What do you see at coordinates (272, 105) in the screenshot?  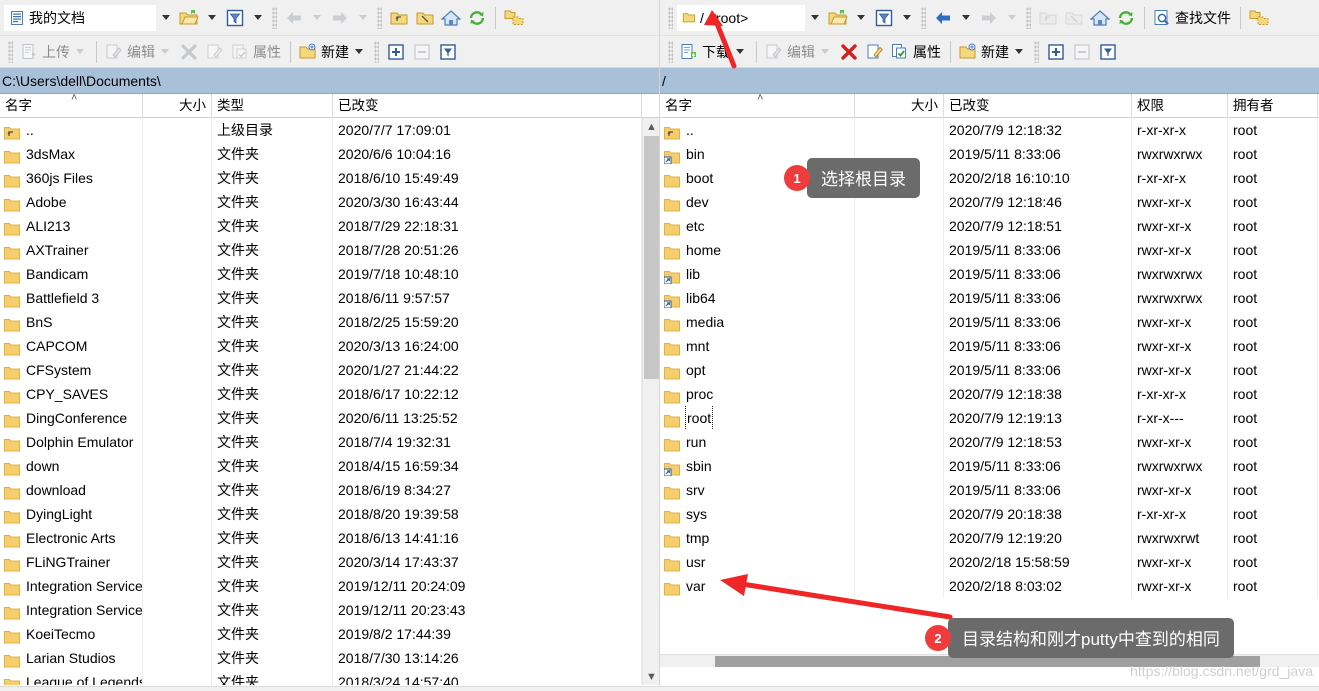 I see `column-header-type: 类型` at bounding box center [272, 105].